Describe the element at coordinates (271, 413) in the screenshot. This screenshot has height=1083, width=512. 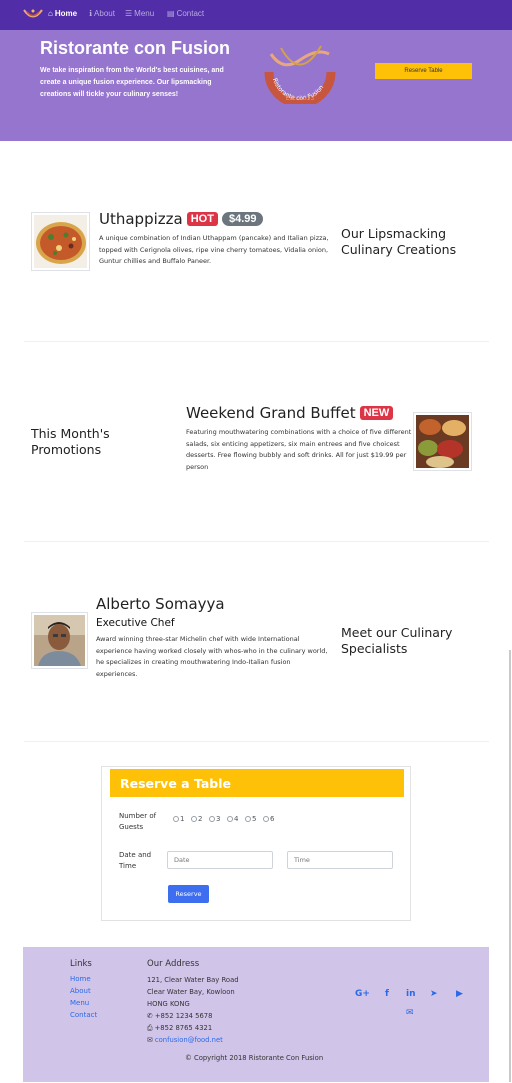
I see `promotion-name: Weekend Grand Buffet` at that location.